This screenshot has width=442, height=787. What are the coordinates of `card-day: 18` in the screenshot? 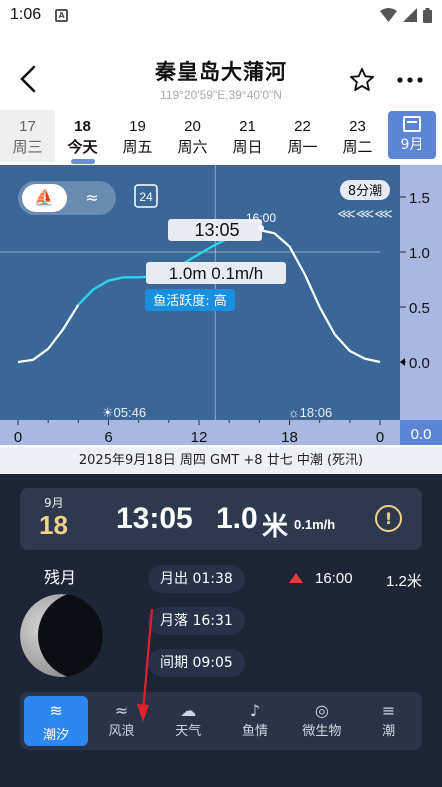 It's located at (53, 525).